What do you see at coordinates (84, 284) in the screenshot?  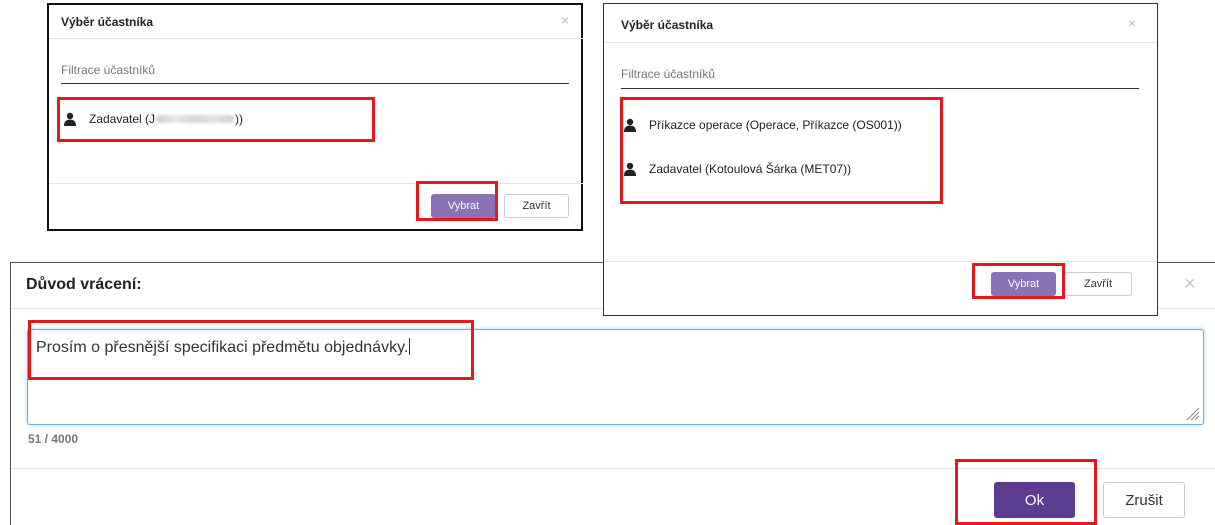 I see `dialog-title: Důvod vrácení:` at bounding box center [84, 284].